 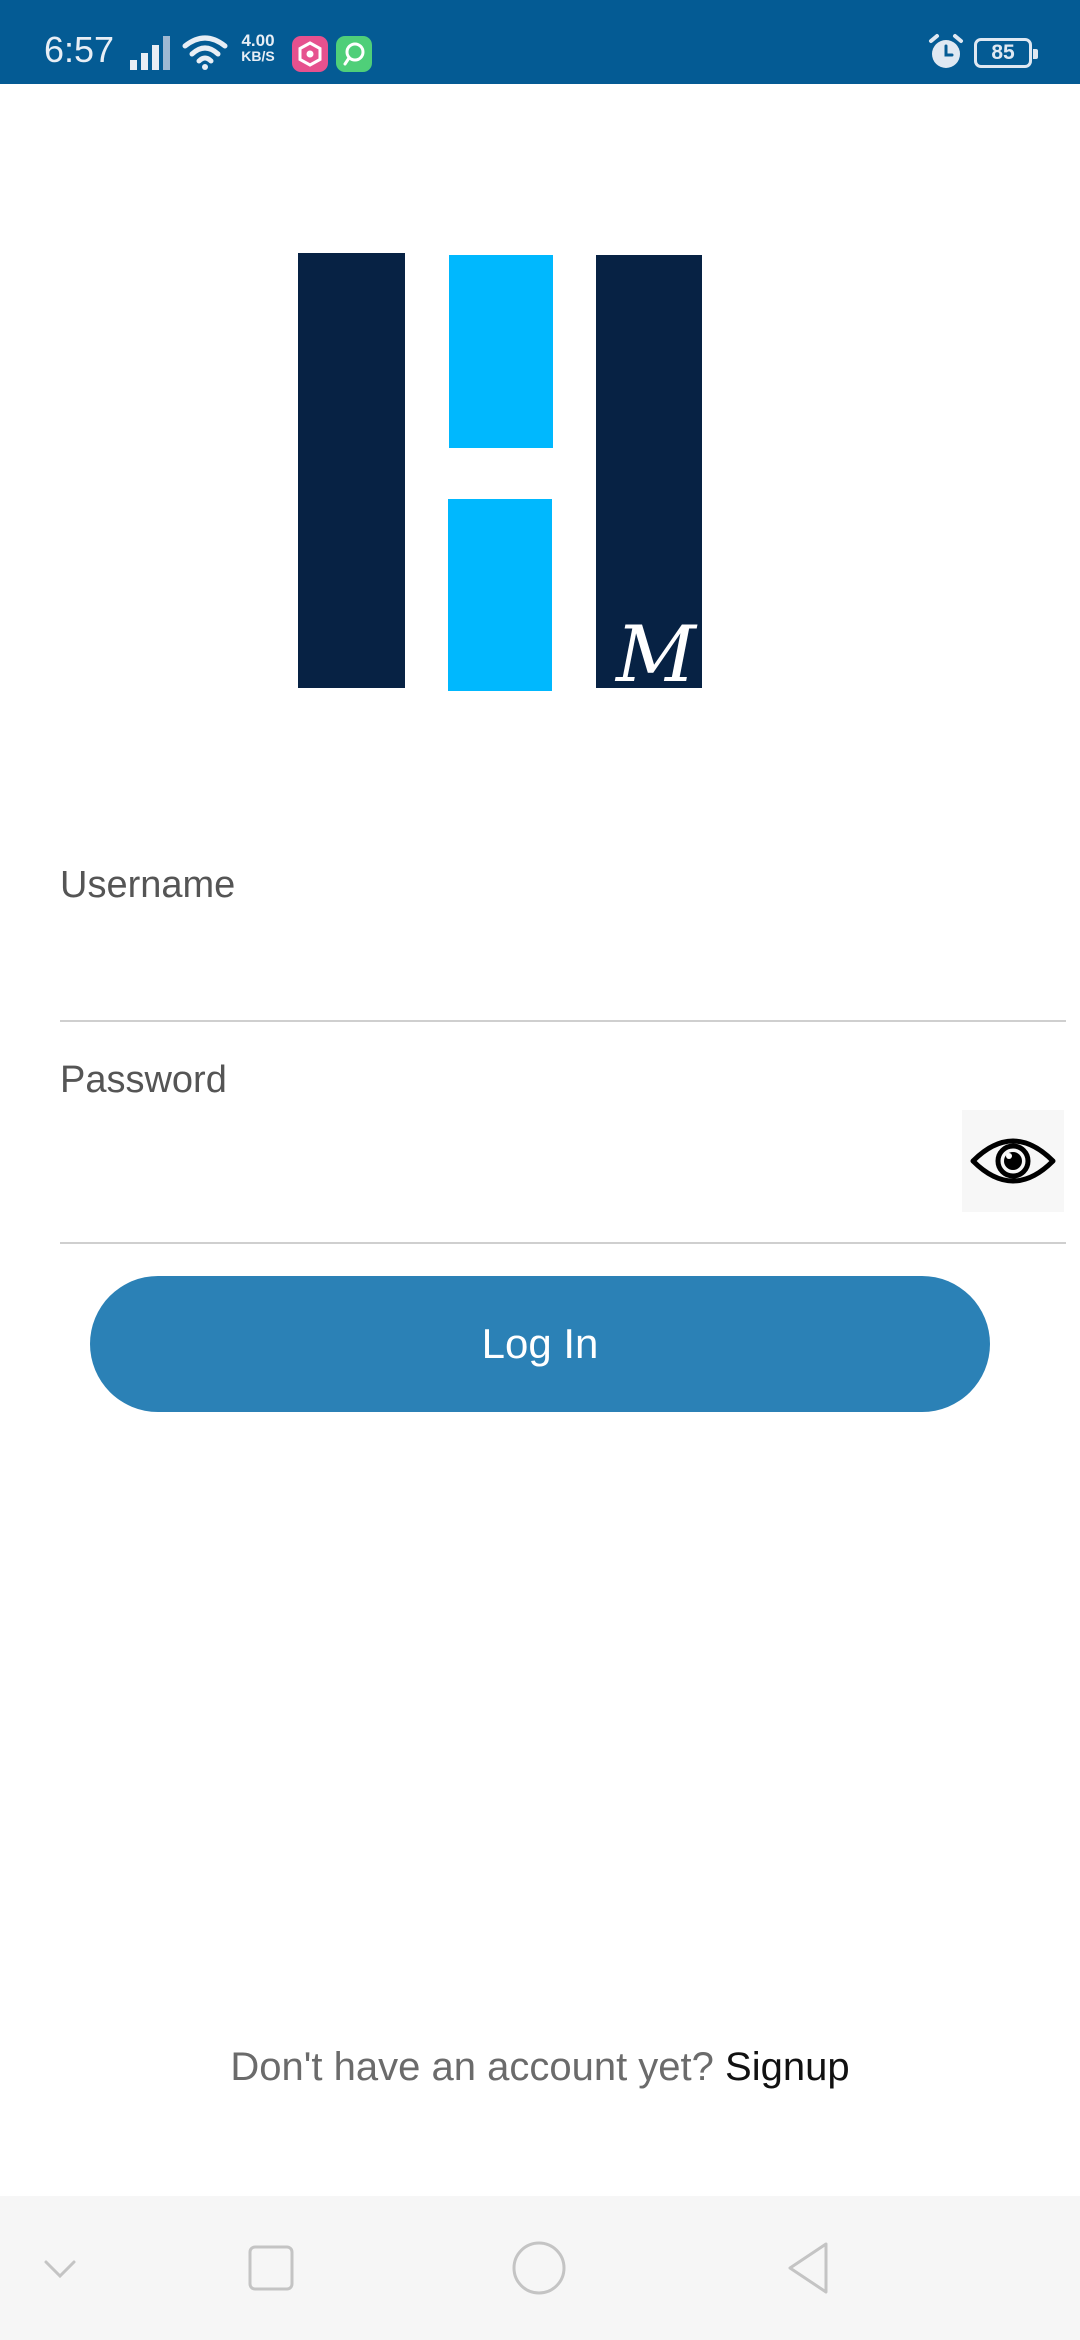 What do you see at coordinates (540, 42) in the screenshot?
I see `status-bar: 6:57 4.00 KB/S 85` at bounding box center [540, 42].